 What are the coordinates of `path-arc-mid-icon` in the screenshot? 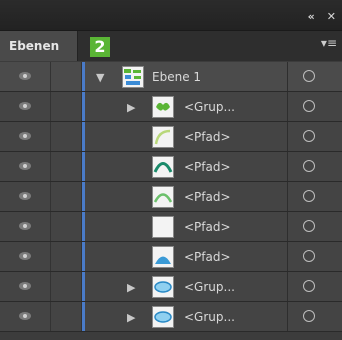 It's located at (163, 197).